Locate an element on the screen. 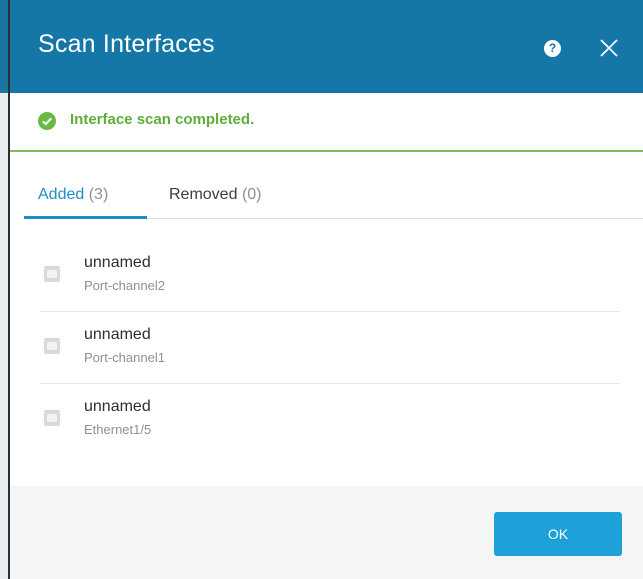 This screenshot has height=579, width=643. status-bar: Interface scan completed. is located at coordinates (326, 122).